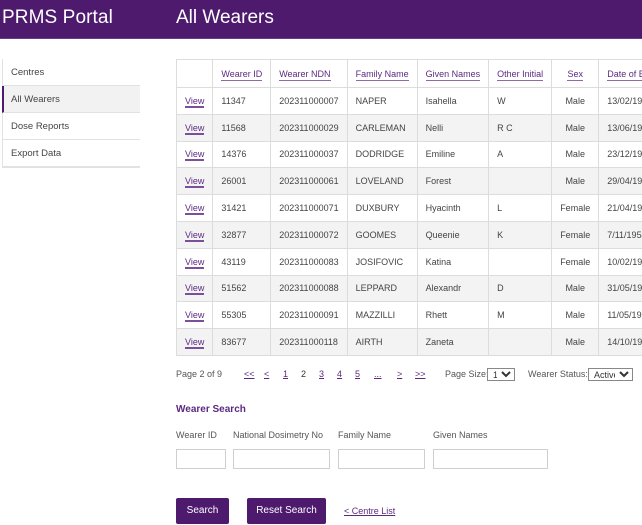 This screenshot has width=642, height=525. Describe the element at coordinates (382, 181) in the screenshot. I see `cell-family-name: LOVELAND` at that location.